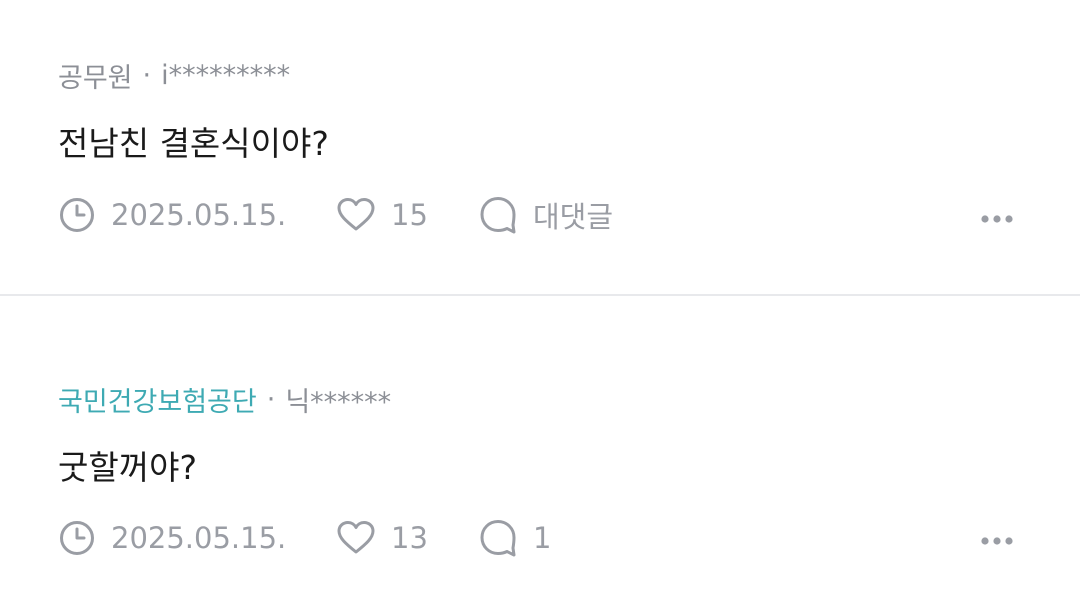 Image resolution: width=1080 pixels, height=594 pixels. Describe the element at coordinates (95, 75) in the screenshot. I see `author-organization: 공무원` at that location.